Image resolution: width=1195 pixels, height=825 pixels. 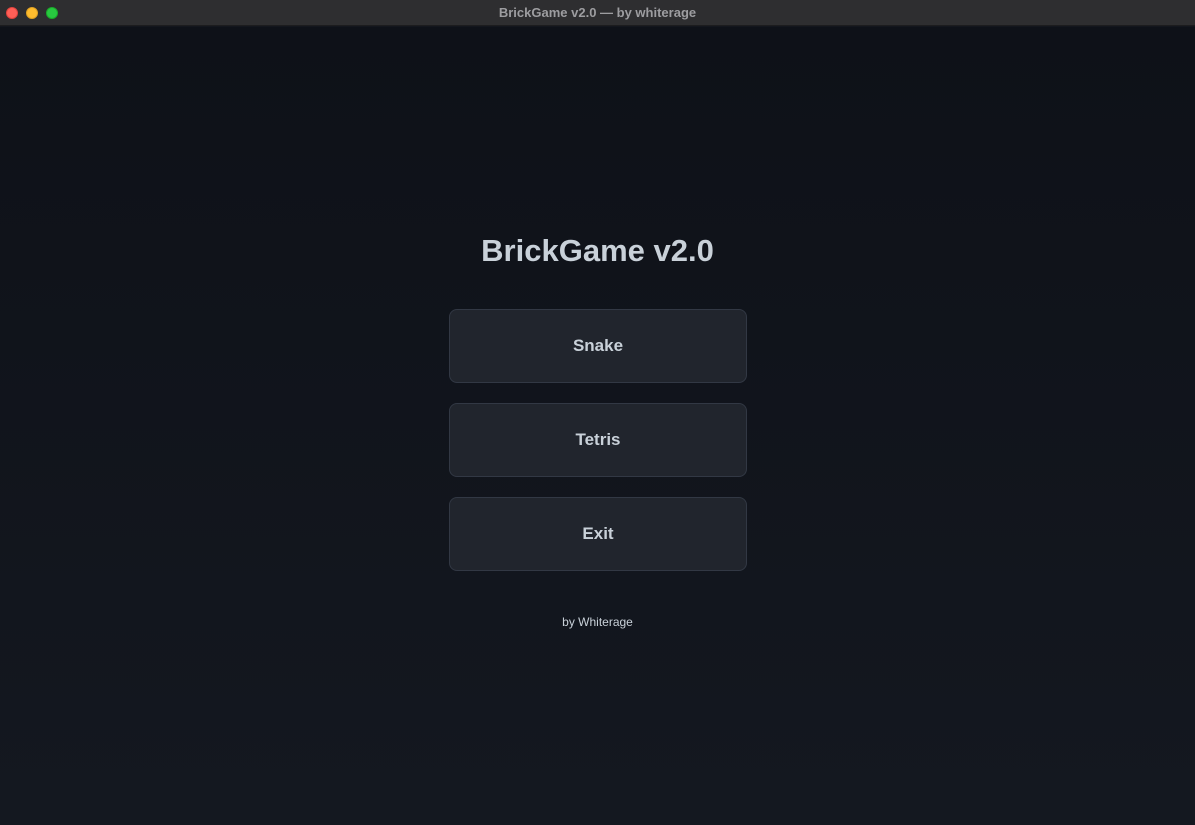 I want to click on window-titlebar: BrickGame v2.0 — by whiterage, so click(x=597, y=13).